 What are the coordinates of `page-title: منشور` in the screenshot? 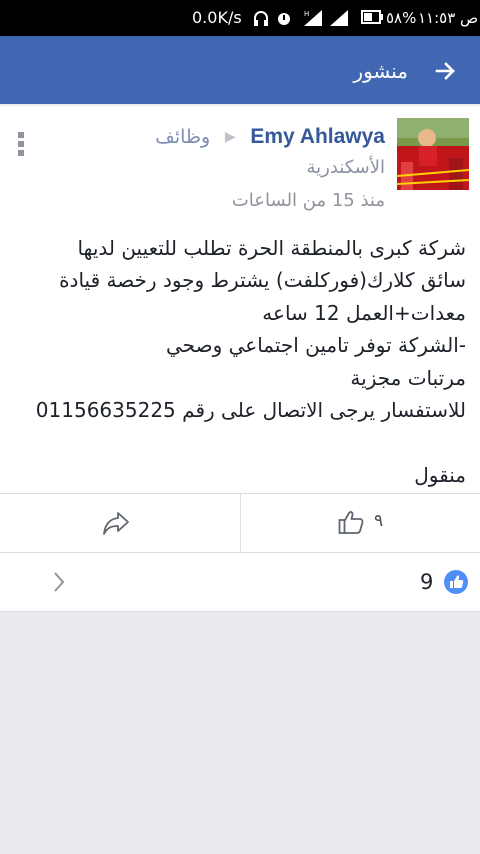 It's located at (380, 71).